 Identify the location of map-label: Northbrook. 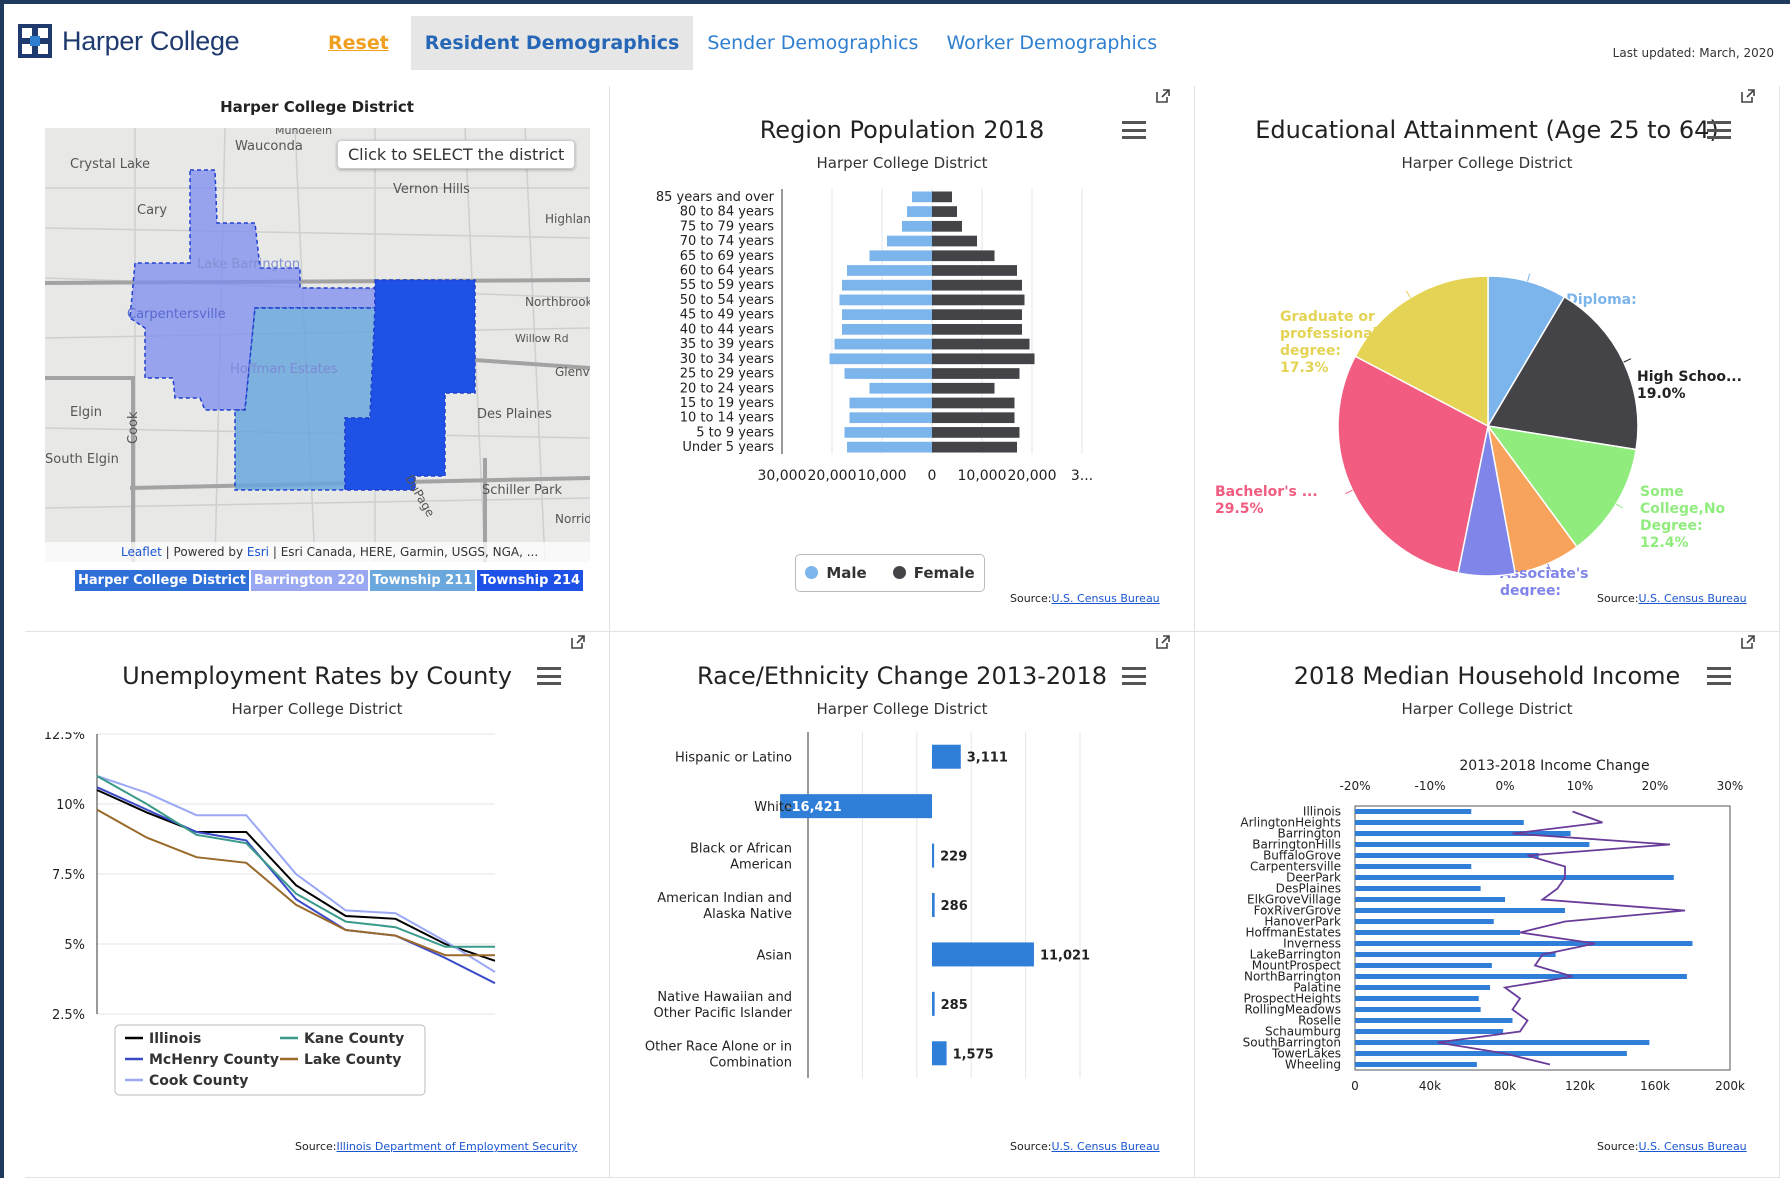
(557, 302).